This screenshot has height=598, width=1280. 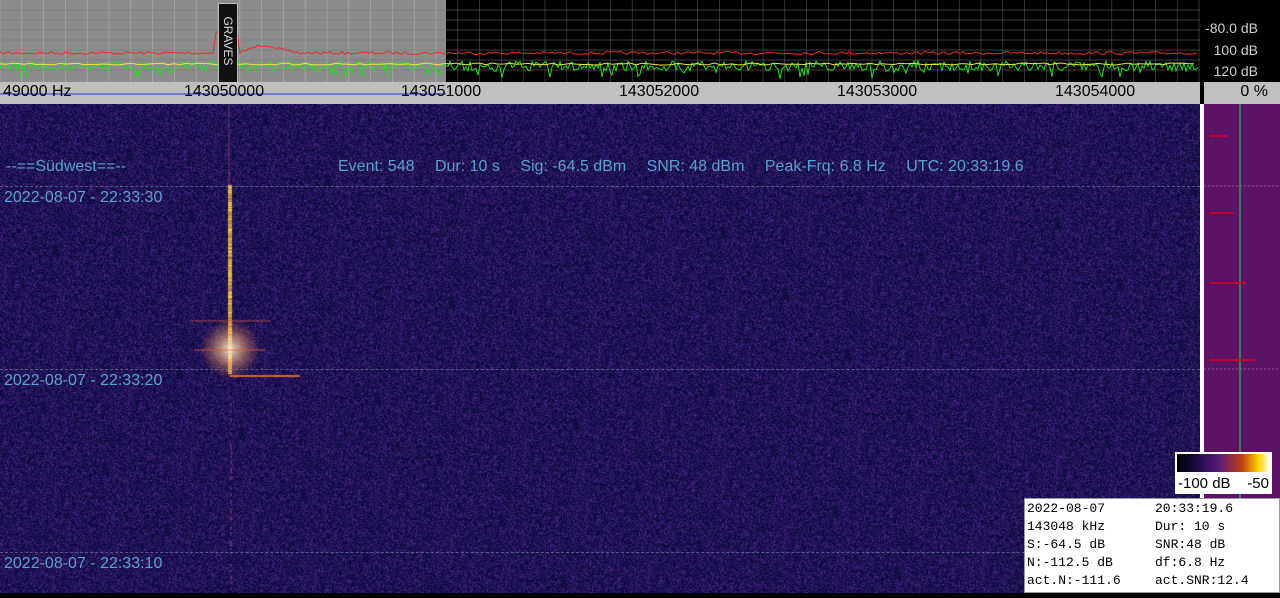 I want to click on db-scale: -80.0 dB 100 dB 120 dB, so click(x=1240, y=41).